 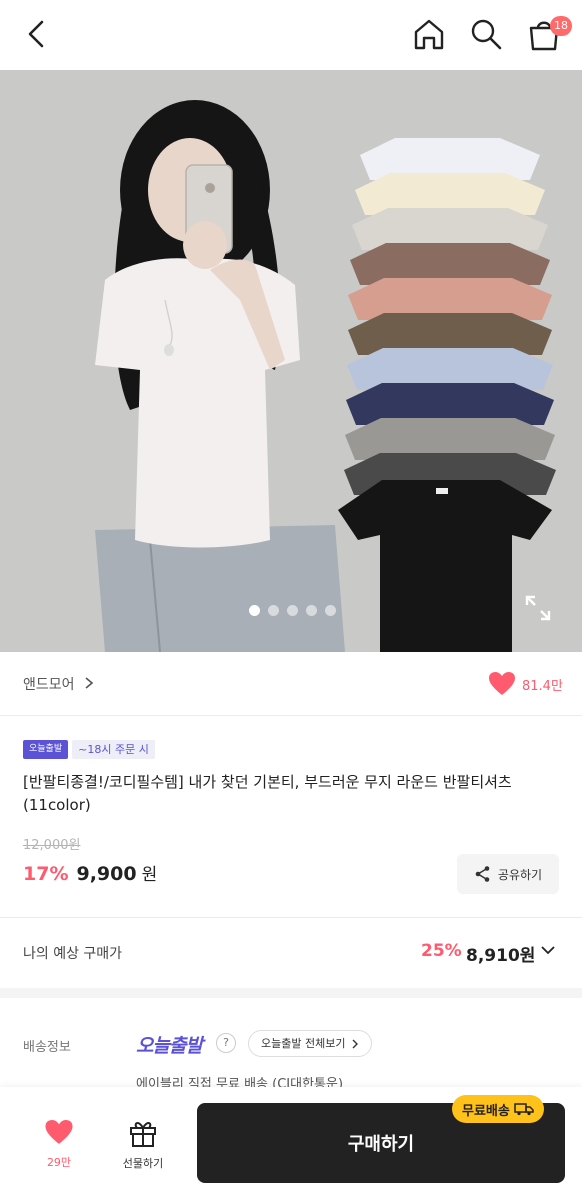 What do you see at coordinates (429, 34) in the screenshot?
I see `home-icon` at bounding box center [429, 34].